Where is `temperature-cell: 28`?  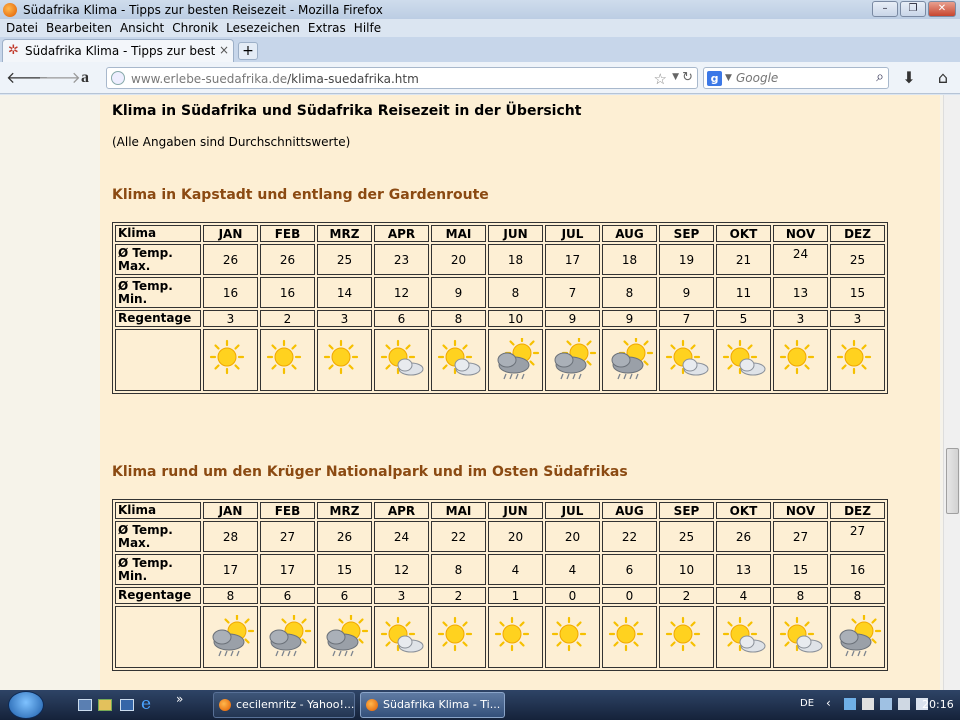
temperature-cell: 28 is located at coordinates (230, 536).